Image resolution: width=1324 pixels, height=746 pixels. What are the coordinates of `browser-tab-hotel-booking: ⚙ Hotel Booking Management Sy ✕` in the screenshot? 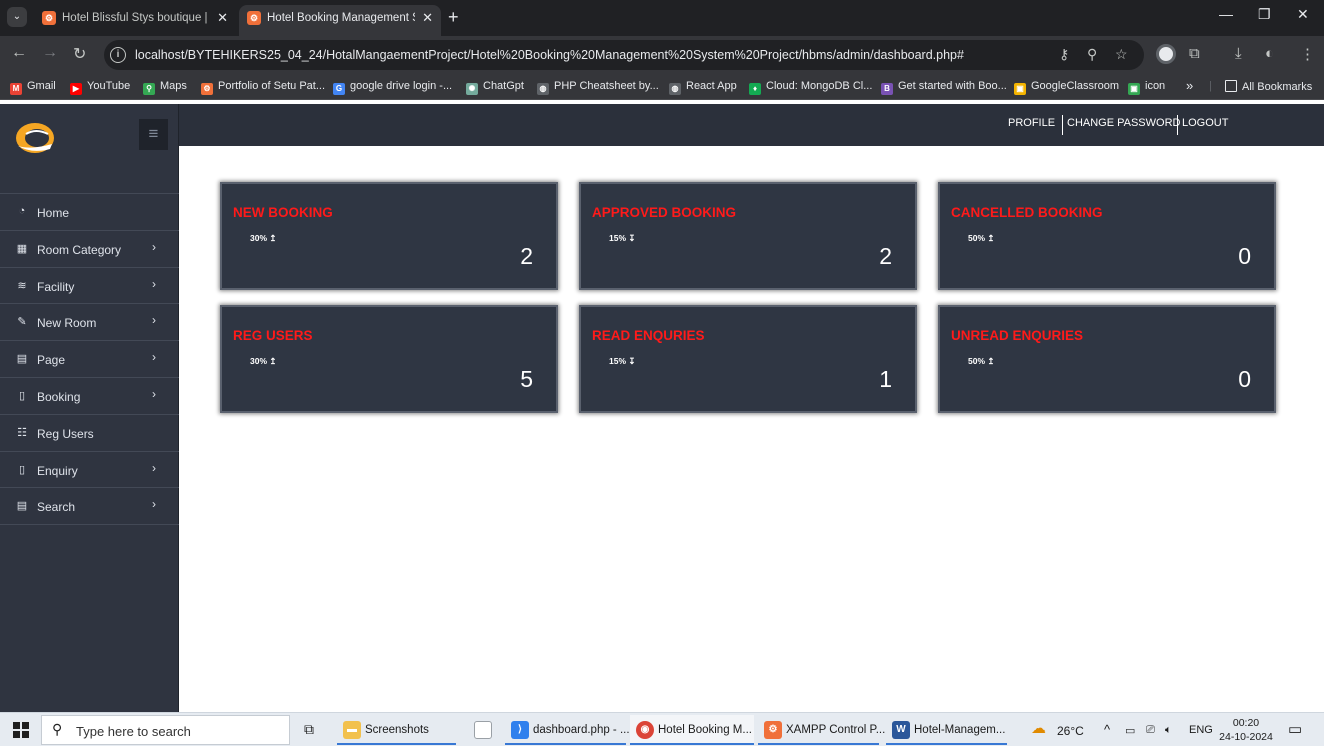 It's located at (340, 20).